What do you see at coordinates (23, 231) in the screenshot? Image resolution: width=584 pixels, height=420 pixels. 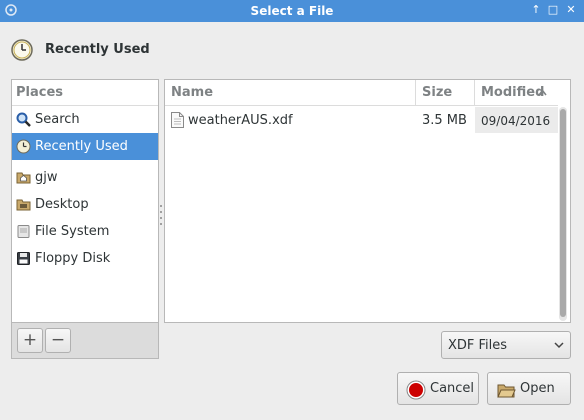 I see `drive-icon` at bounding box center [23, 231].